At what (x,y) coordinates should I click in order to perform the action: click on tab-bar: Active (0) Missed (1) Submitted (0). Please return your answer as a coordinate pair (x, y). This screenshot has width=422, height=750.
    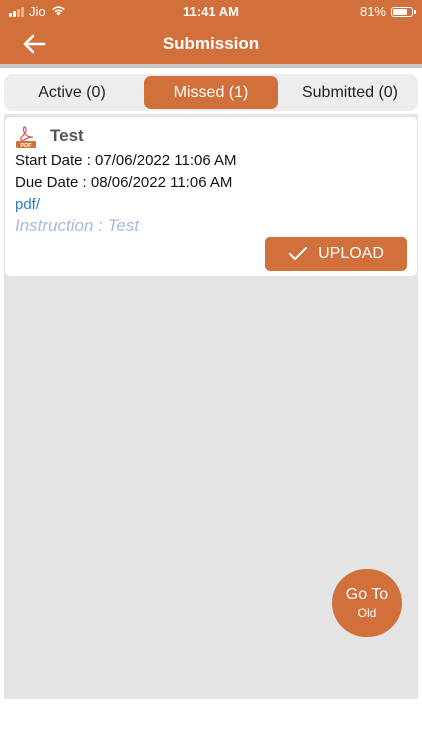
    Looking at the image, I should click on (211, 92).